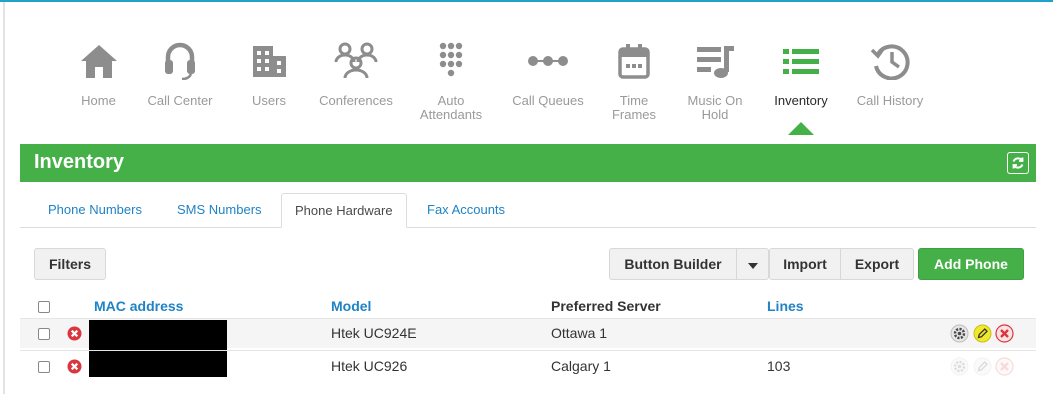  Describe the element at coordinates (785, 306) in the screenshot. I see `column-header-lines: Lines` at that location.